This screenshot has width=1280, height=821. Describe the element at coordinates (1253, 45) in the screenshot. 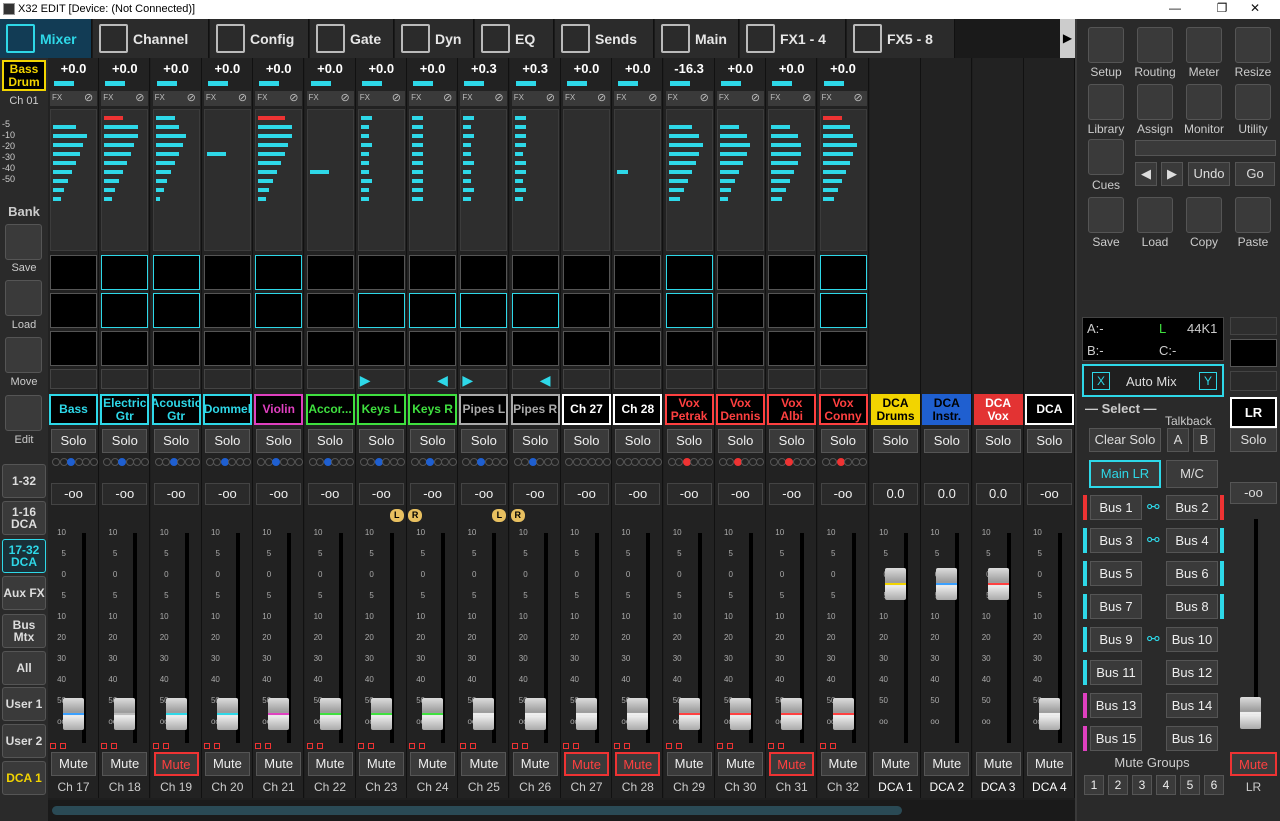

I see `resize-icon` at that location.